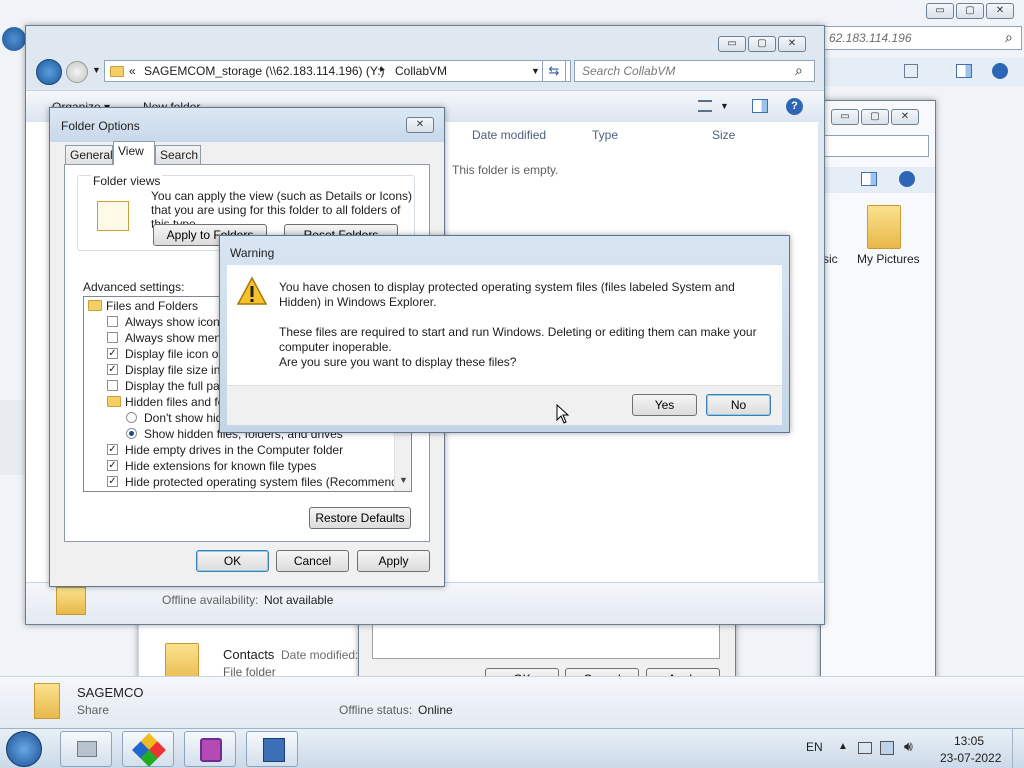 Image resolution: width=1024 pixels, height=768 pixels. Describe the element at coordinates (969, 741) in the screenshot. I see `clock-time: 13:05` at that location.